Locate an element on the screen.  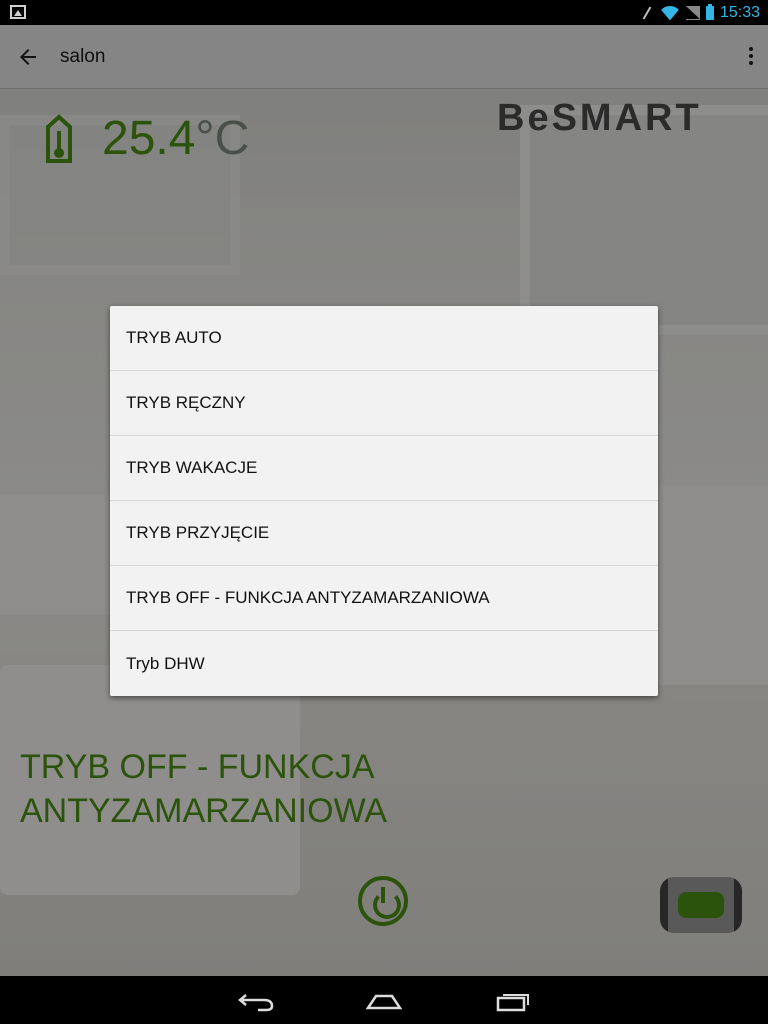
battery-icon is located at coordinates (709, 12).